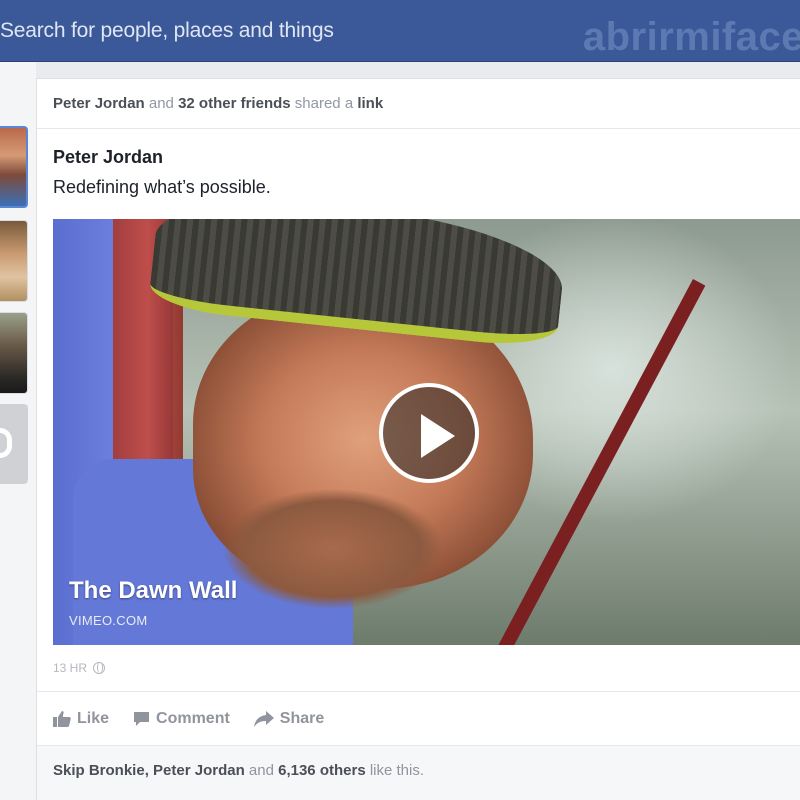  What do you see at coordinates (370, 103) in the screenshot?
I see `shared-object-link: link` at bounding box center [370, 103].